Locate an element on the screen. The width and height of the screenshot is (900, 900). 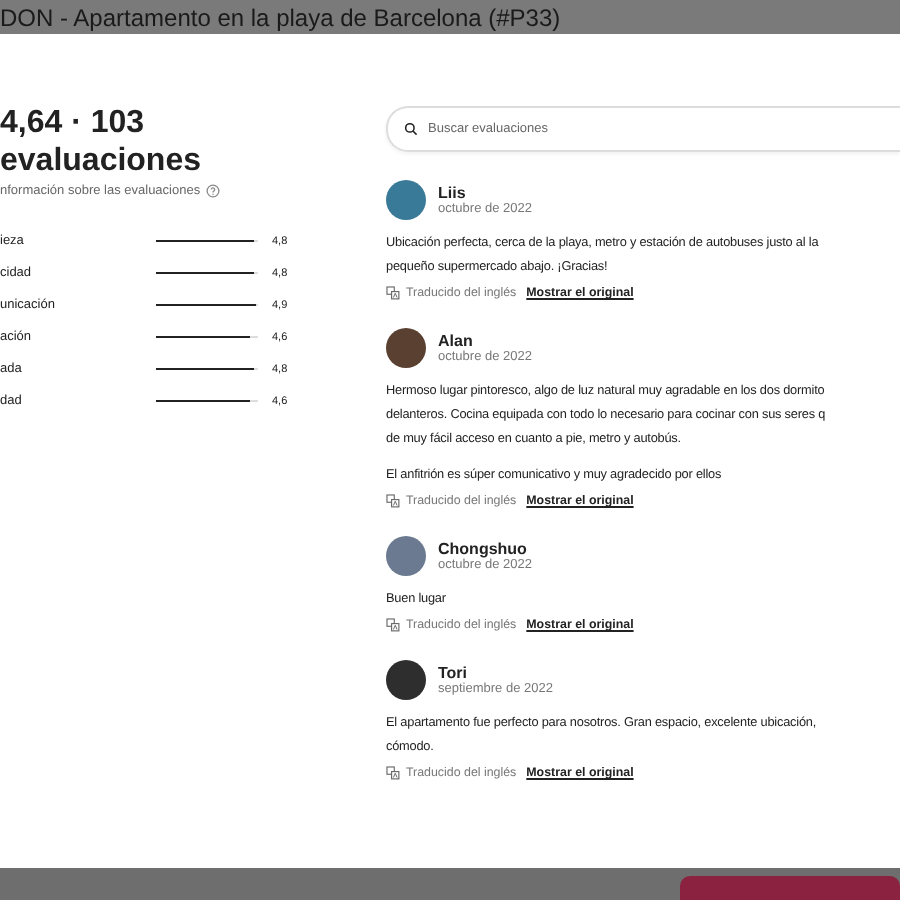
search-icon is located at coordinates (411, 129).